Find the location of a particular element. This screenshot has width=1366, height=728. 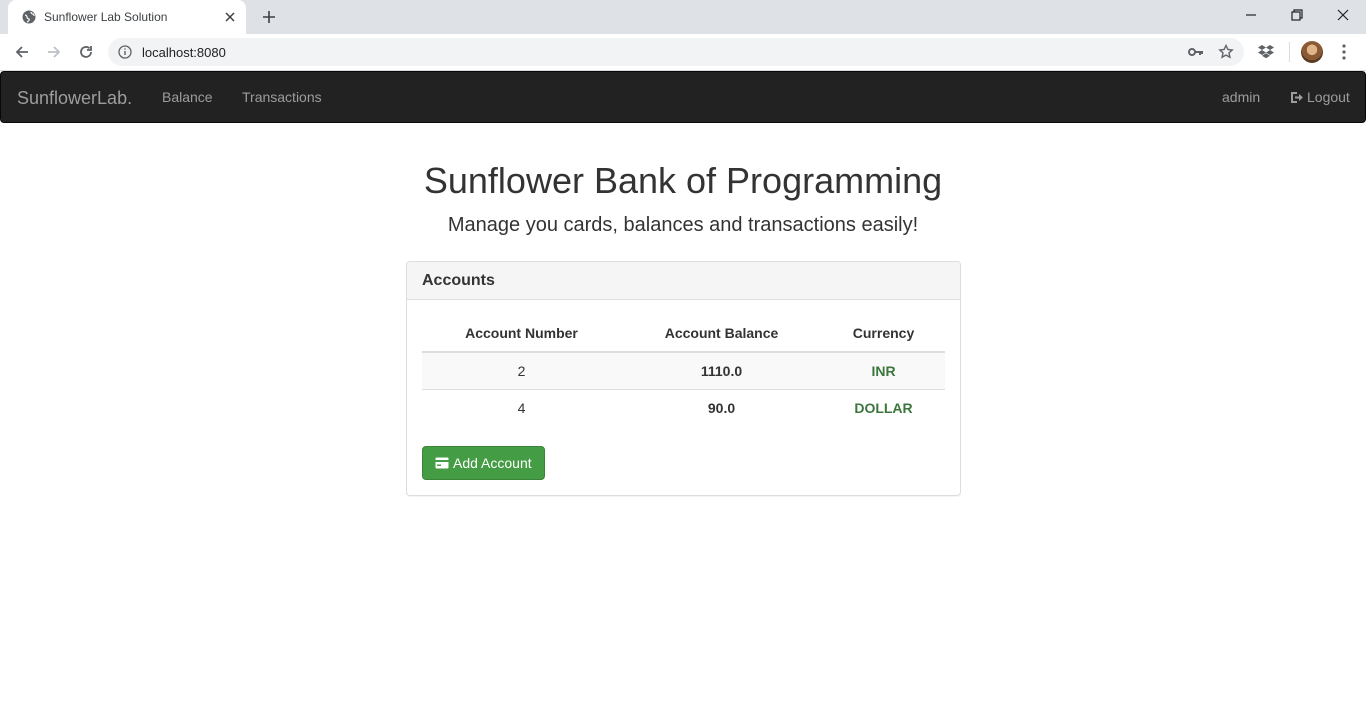

nav-user-admin: admin is located at coordinates (1241, 97).